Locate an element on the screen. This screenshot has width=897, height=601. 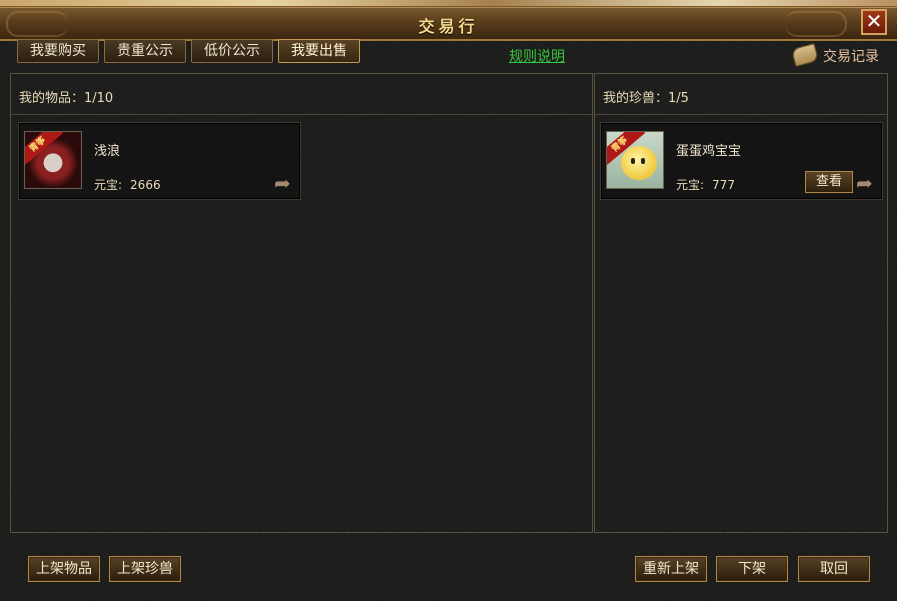
my-pets-header: 我的珍兽：1/5 is located at coordinates (741, 94).